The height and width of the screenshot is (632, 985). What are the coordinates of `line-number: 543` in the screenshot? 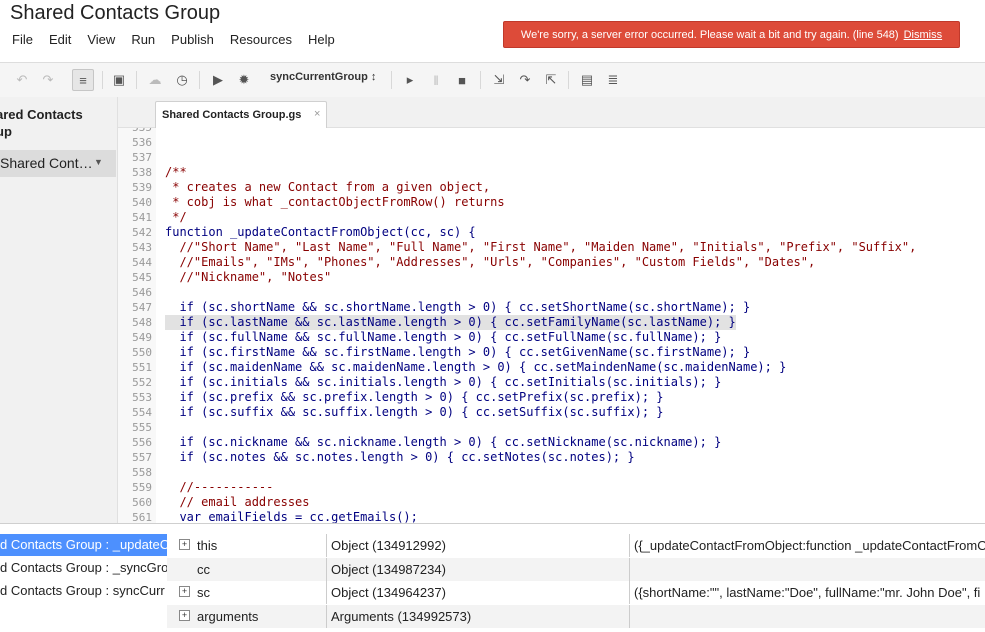 It's located at (135, 247).